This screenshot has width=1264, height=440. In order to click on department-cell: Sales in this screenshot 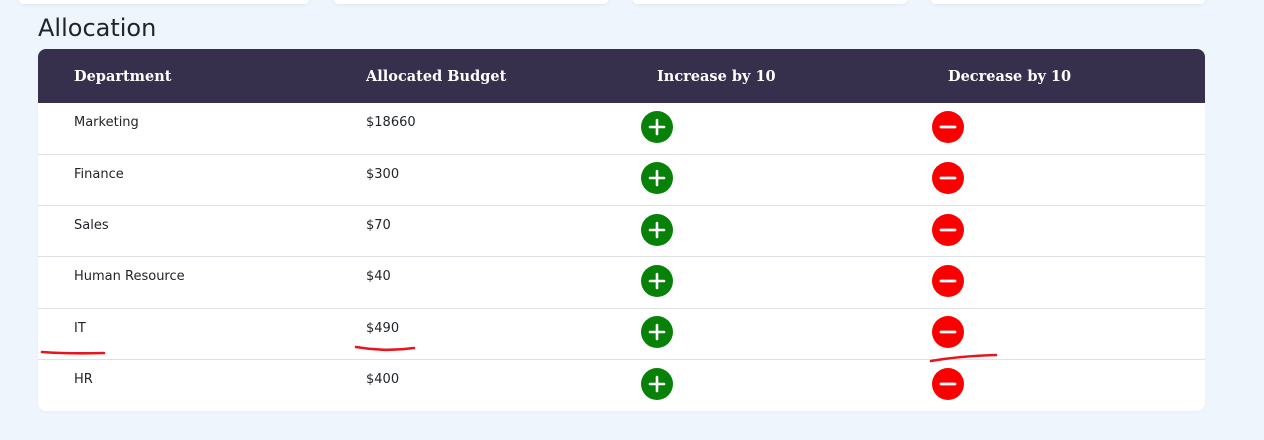, I will do `click(184, 231)`.